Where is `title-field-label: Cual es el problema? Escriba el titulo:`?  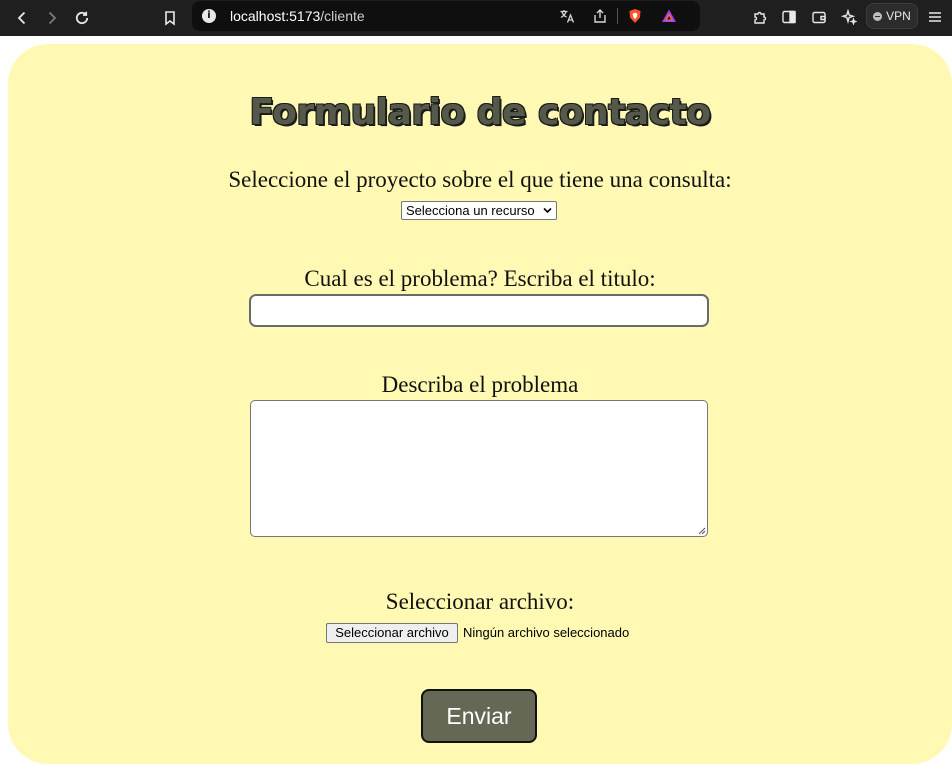 title-field-label: Cual es el problema? Escriba el titulo: is located at coordinates (480, 278).